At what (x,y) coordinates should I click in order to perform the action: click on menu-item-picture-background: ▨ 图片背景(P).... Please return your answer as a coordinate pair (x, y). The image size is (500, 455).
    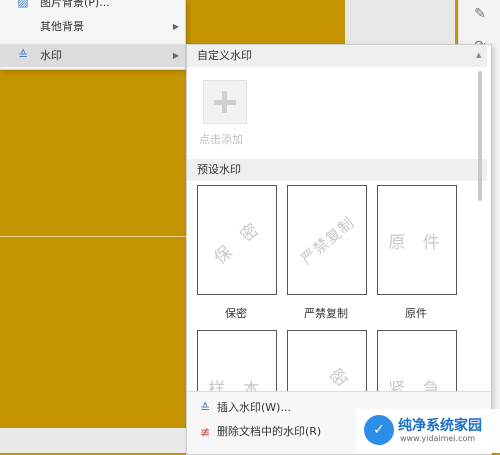
    Looking at the image, I should click on (92, 7).